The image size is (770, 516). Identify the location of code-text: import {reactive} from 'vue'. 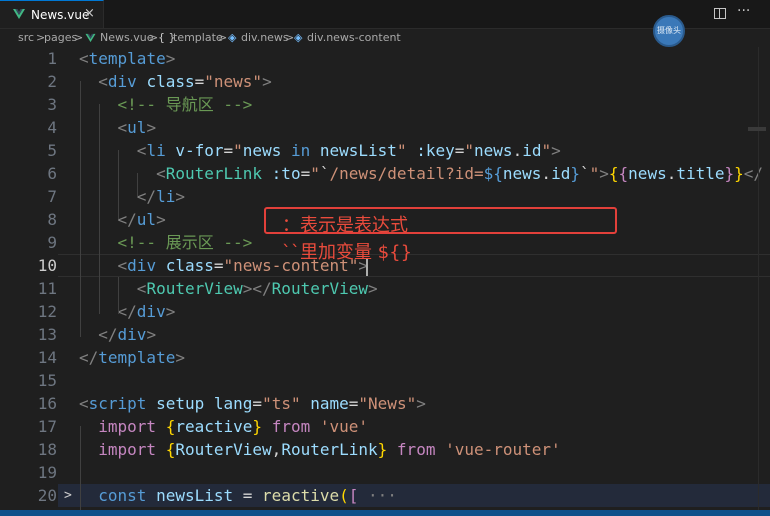
(223, 426).